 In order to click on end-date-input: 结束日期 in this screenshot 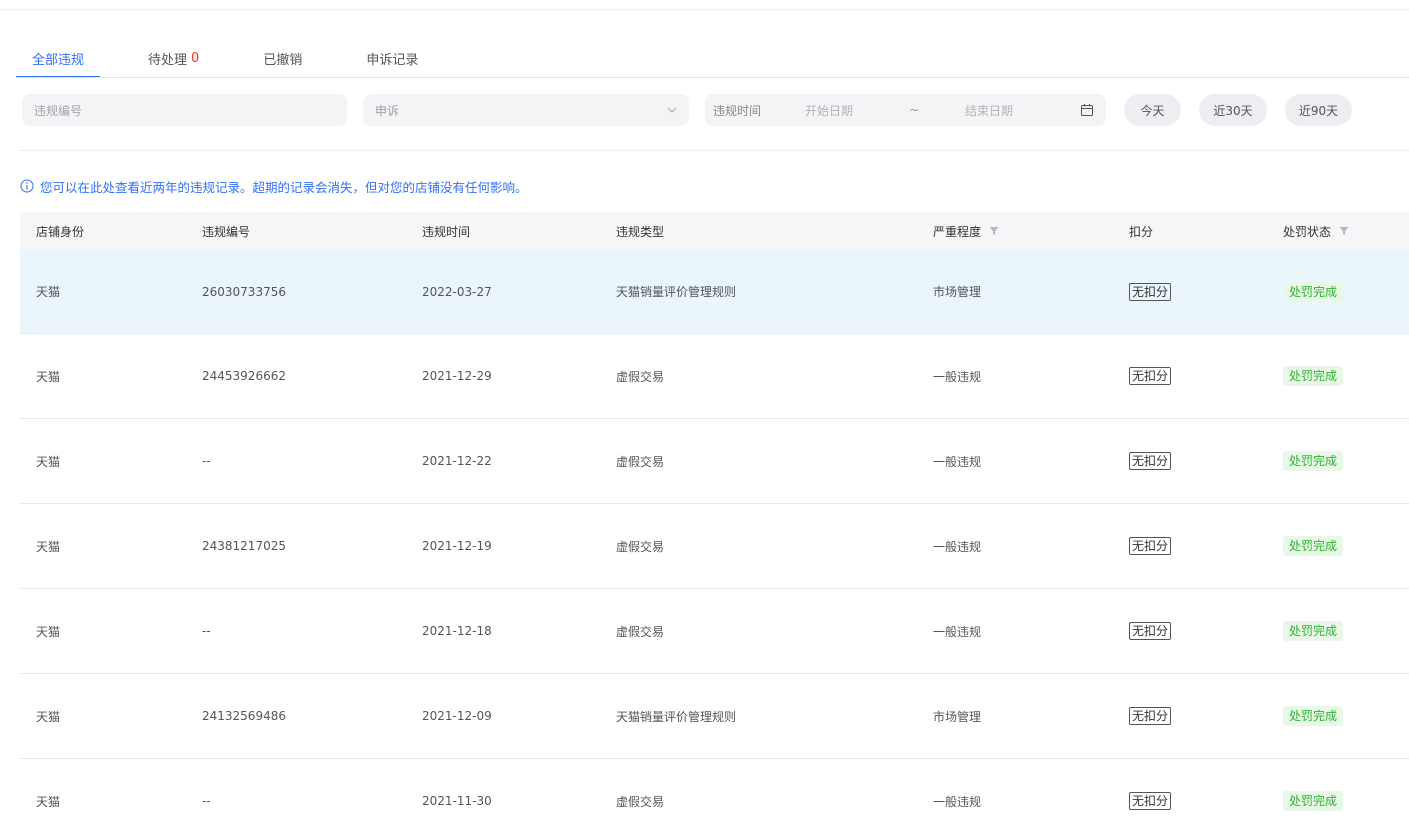, I will do `click(1022, 110)`.